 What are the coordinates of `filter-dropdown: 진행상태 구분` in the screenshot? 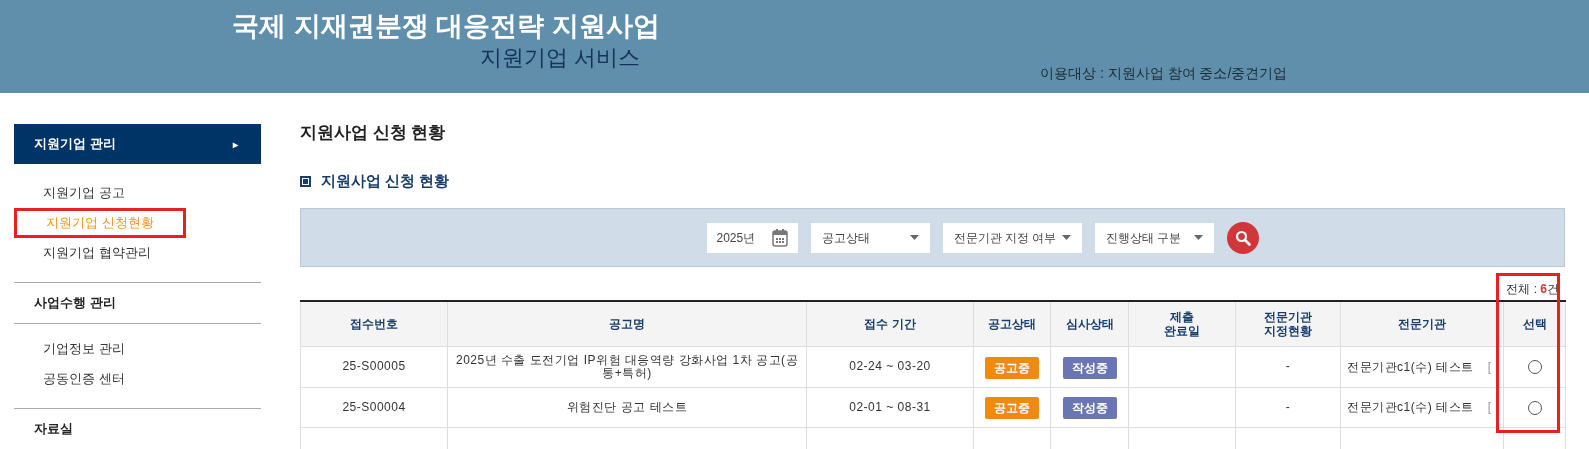 It's located at (1154, 237).